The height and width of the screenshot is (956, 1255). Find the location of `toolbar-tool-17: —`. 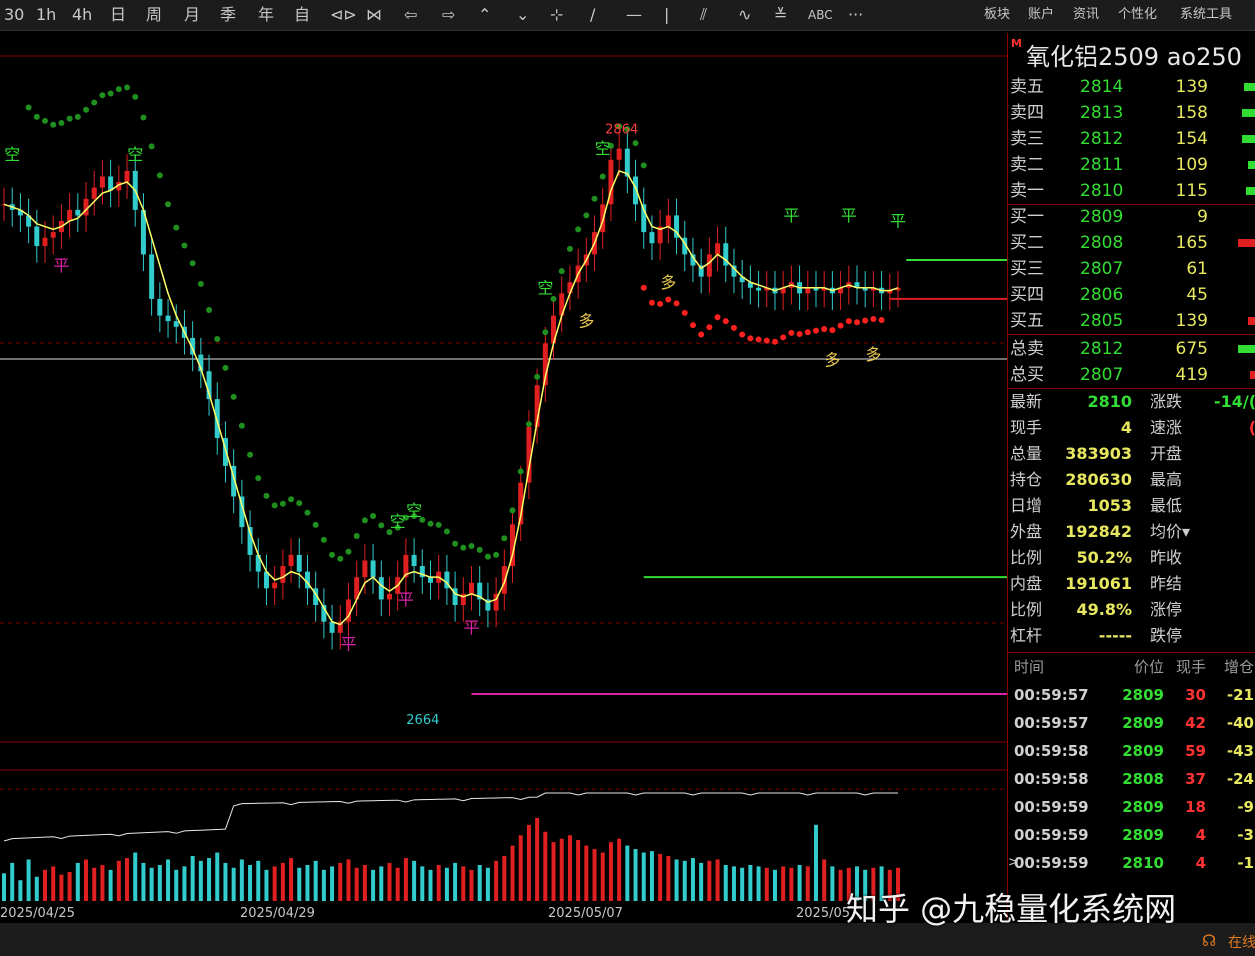

toolbar-tool-17: — is located at coordinates (634, 15).